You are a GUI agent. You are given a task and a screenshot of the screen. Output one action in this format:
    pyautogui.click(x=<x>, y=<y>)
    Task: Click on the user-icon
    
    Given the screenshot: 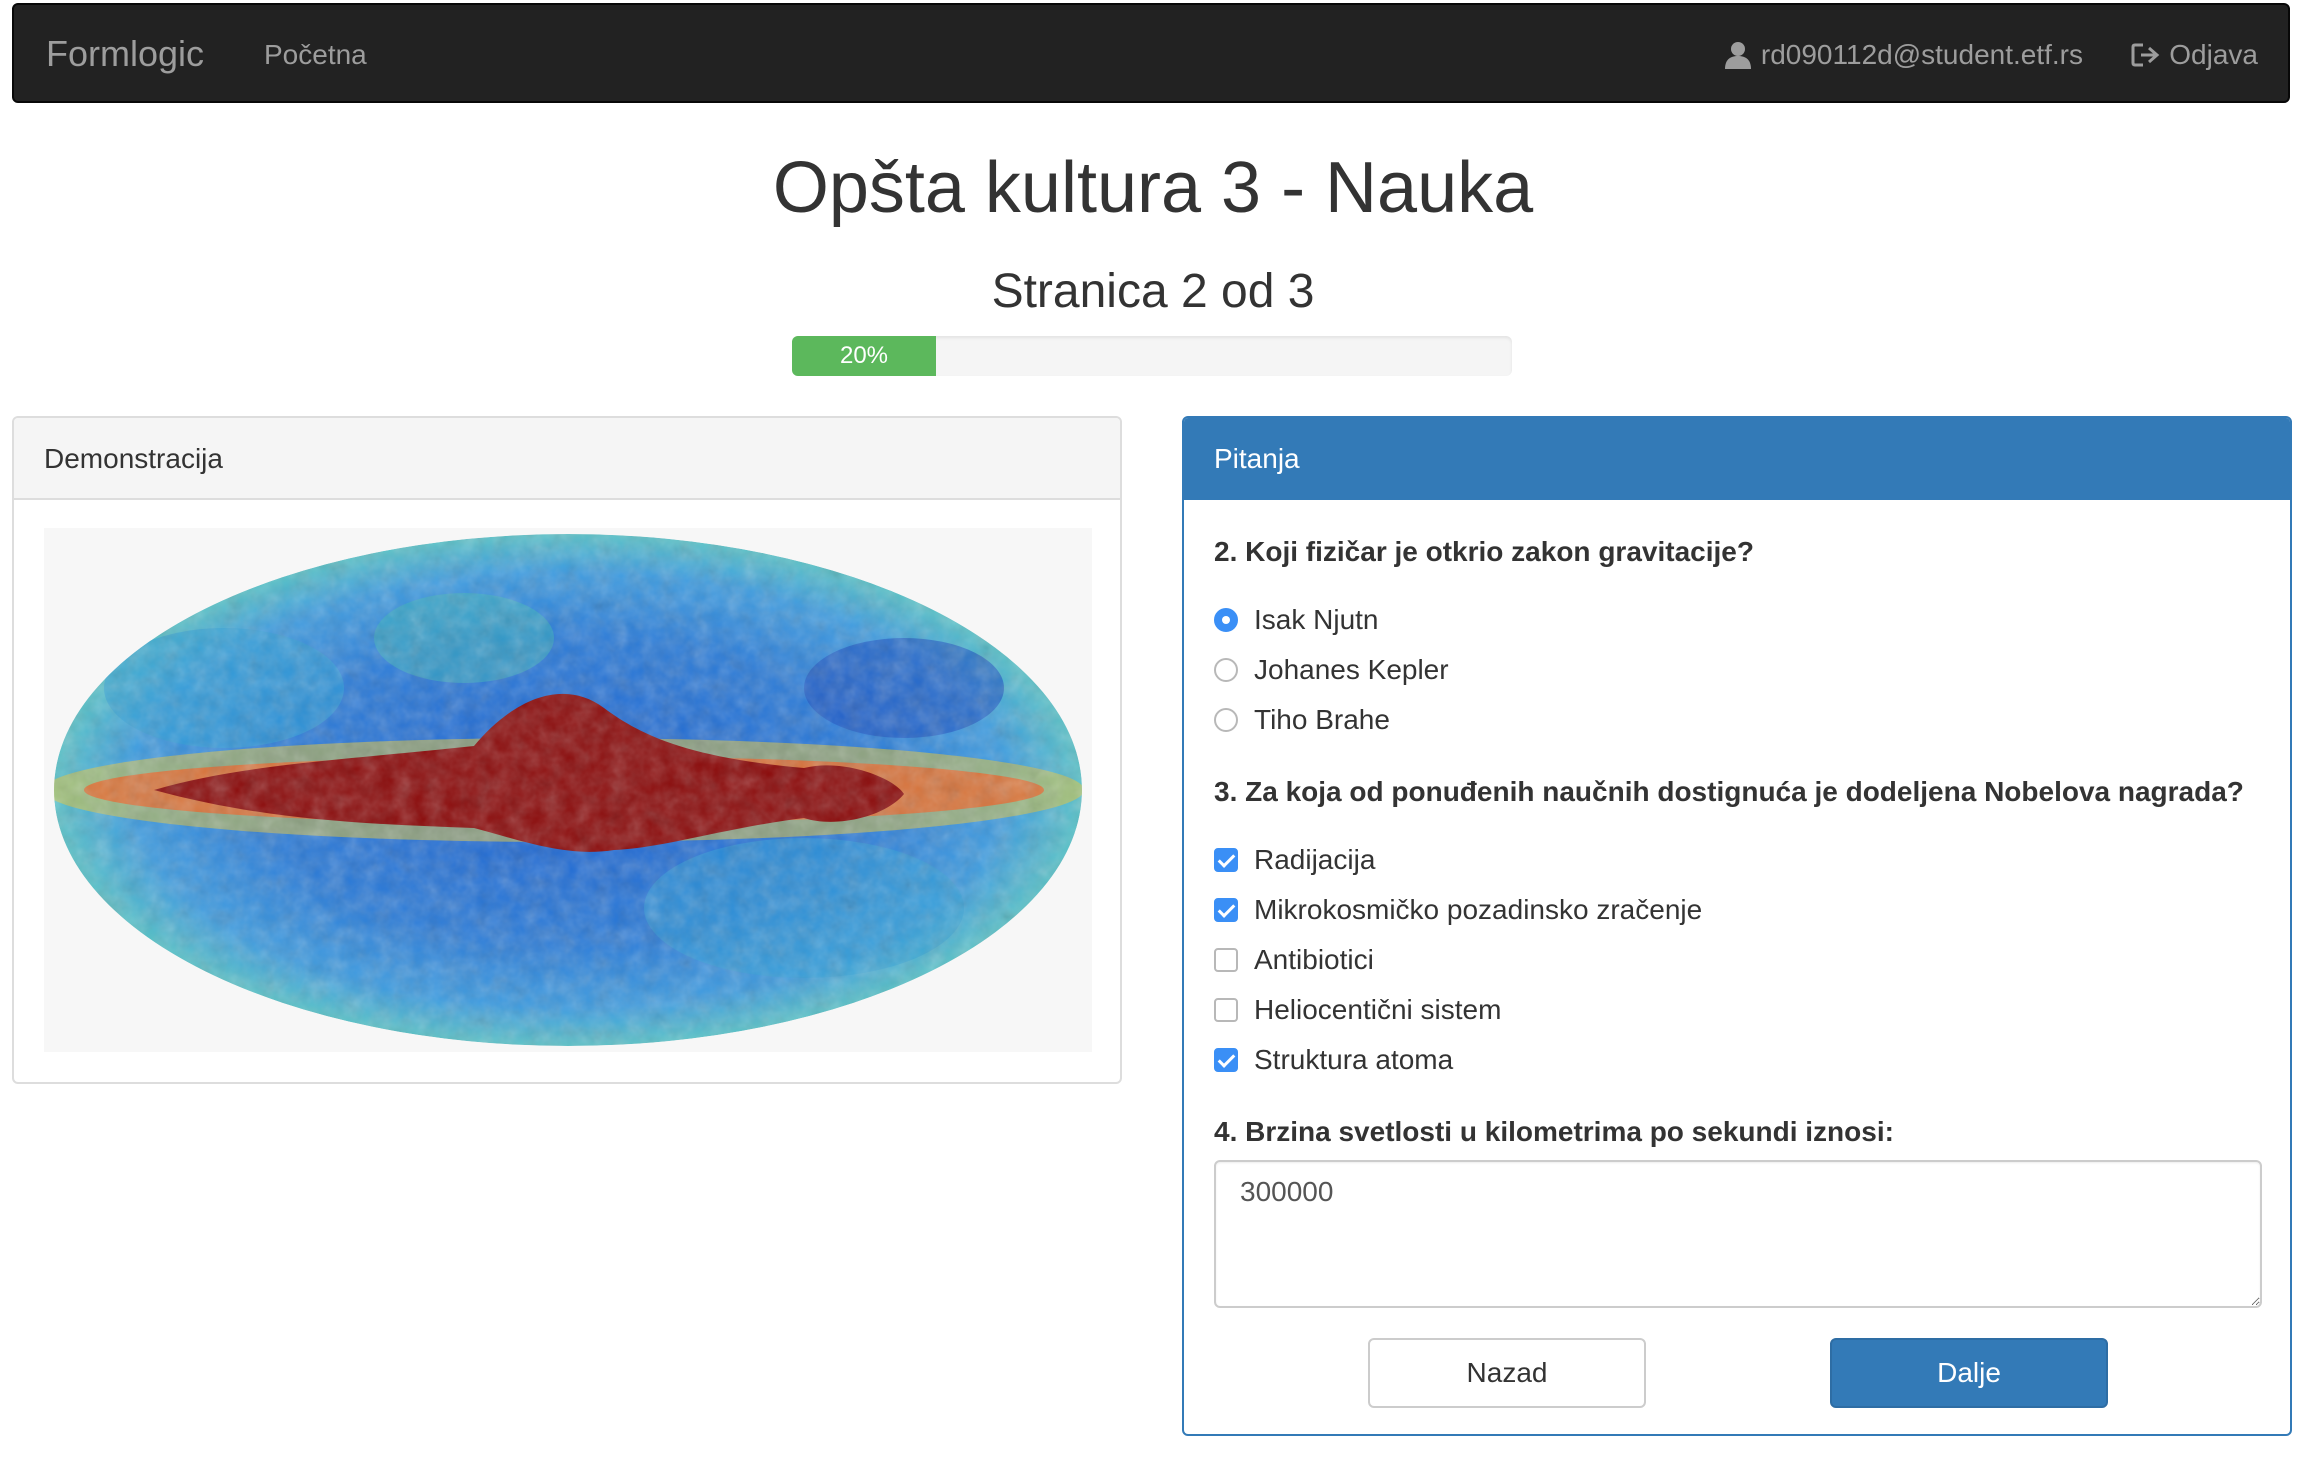 What is the action you would take?
    pyautogui.click(x=1737, y=55)
    